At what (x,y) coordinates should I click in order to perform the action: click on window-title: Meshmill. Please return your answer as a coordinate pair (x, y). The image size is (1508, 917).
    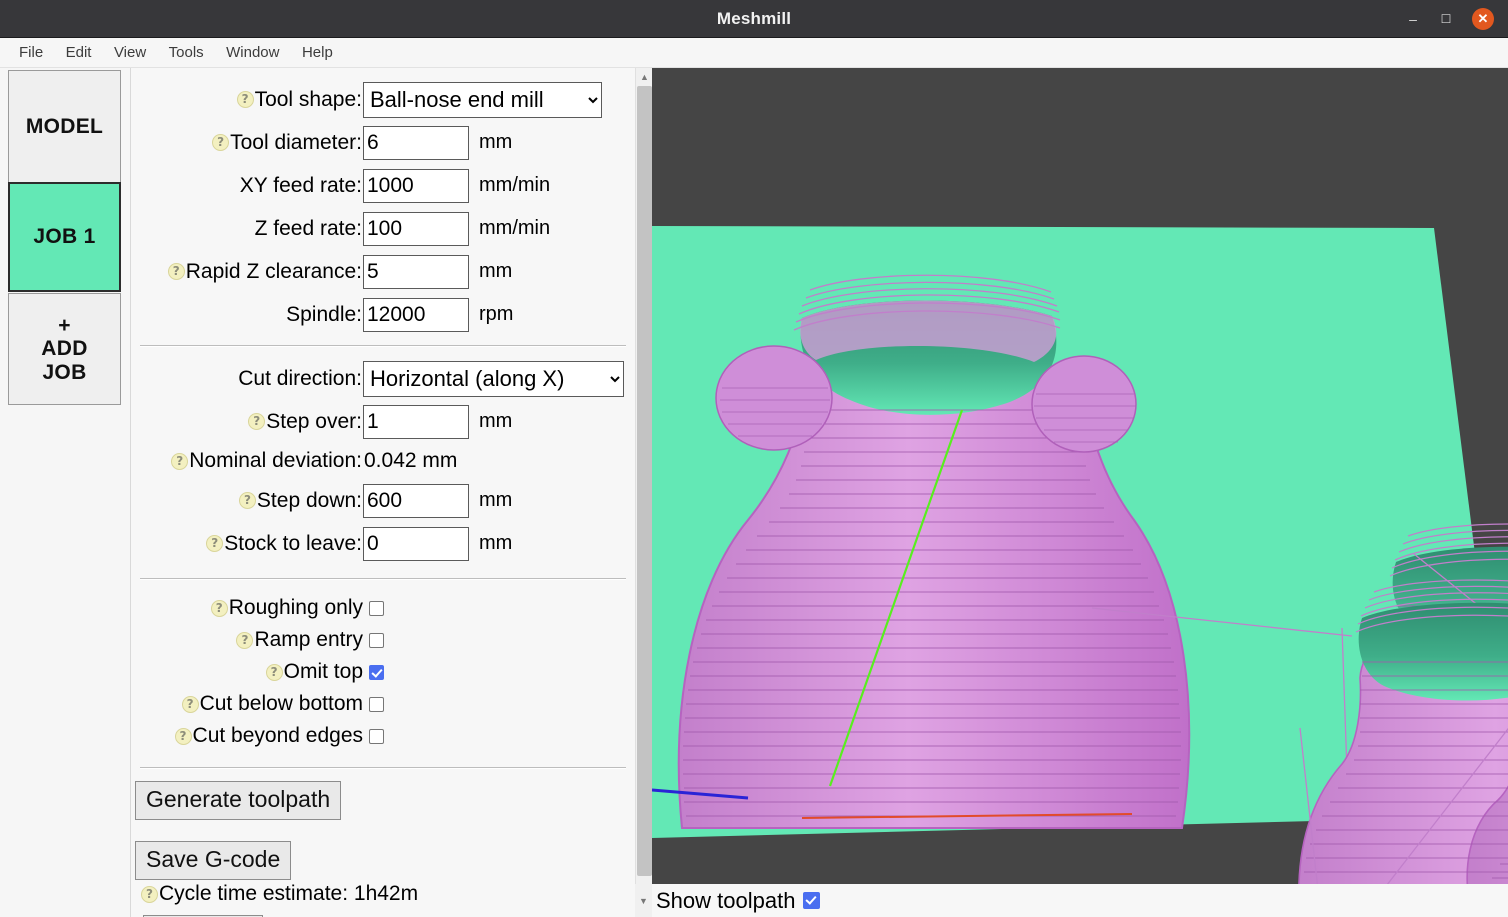
    Looking at the image, I should click on (754, 18).